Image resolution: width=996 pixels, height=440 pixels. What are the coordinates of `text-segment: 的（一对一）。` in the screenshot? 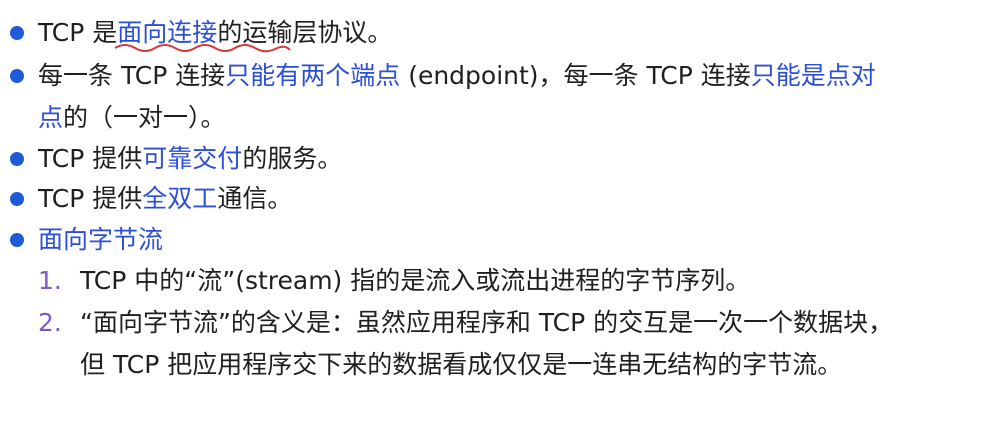 It's located at (144, 117).